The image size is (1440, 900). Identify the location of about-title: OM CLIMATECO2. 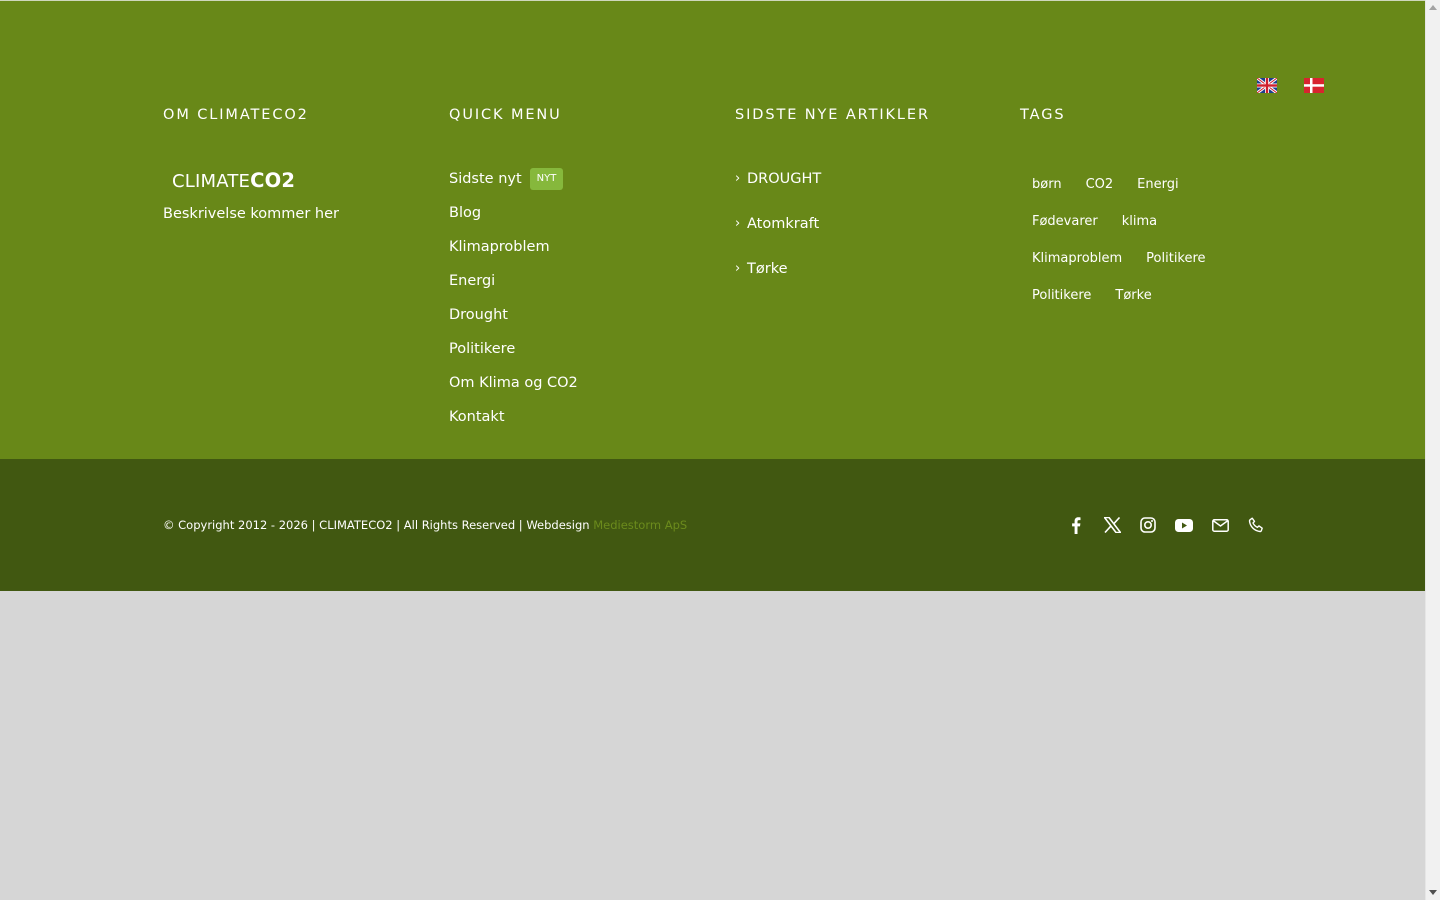
(236, 115).